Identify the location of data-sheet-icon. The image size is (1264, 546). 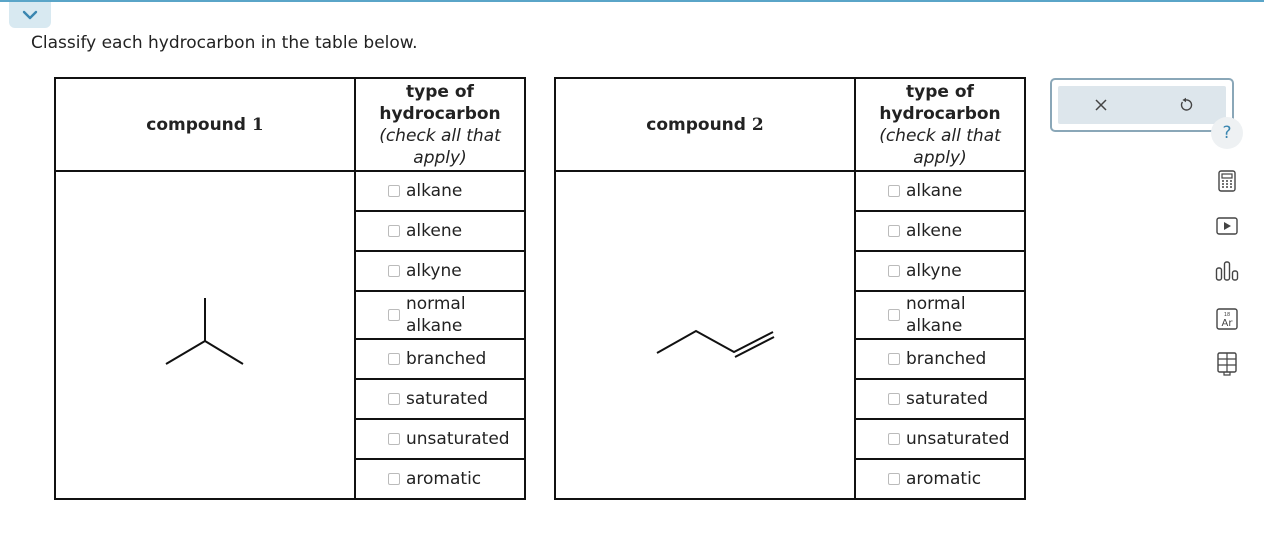
(1227, 364).